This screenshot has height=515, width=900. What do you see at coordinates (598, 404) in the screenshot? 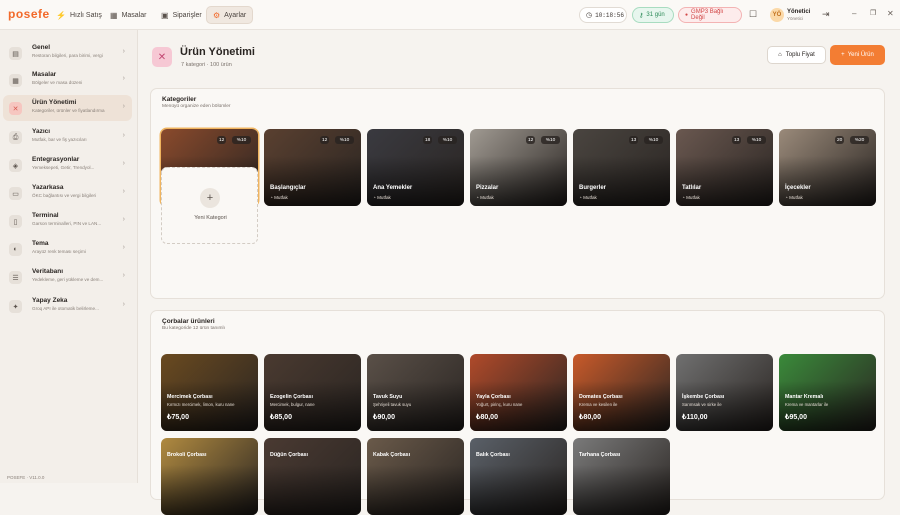
I see `product-description: Krema ve kesilen ile` at bounding box center [598, 404].